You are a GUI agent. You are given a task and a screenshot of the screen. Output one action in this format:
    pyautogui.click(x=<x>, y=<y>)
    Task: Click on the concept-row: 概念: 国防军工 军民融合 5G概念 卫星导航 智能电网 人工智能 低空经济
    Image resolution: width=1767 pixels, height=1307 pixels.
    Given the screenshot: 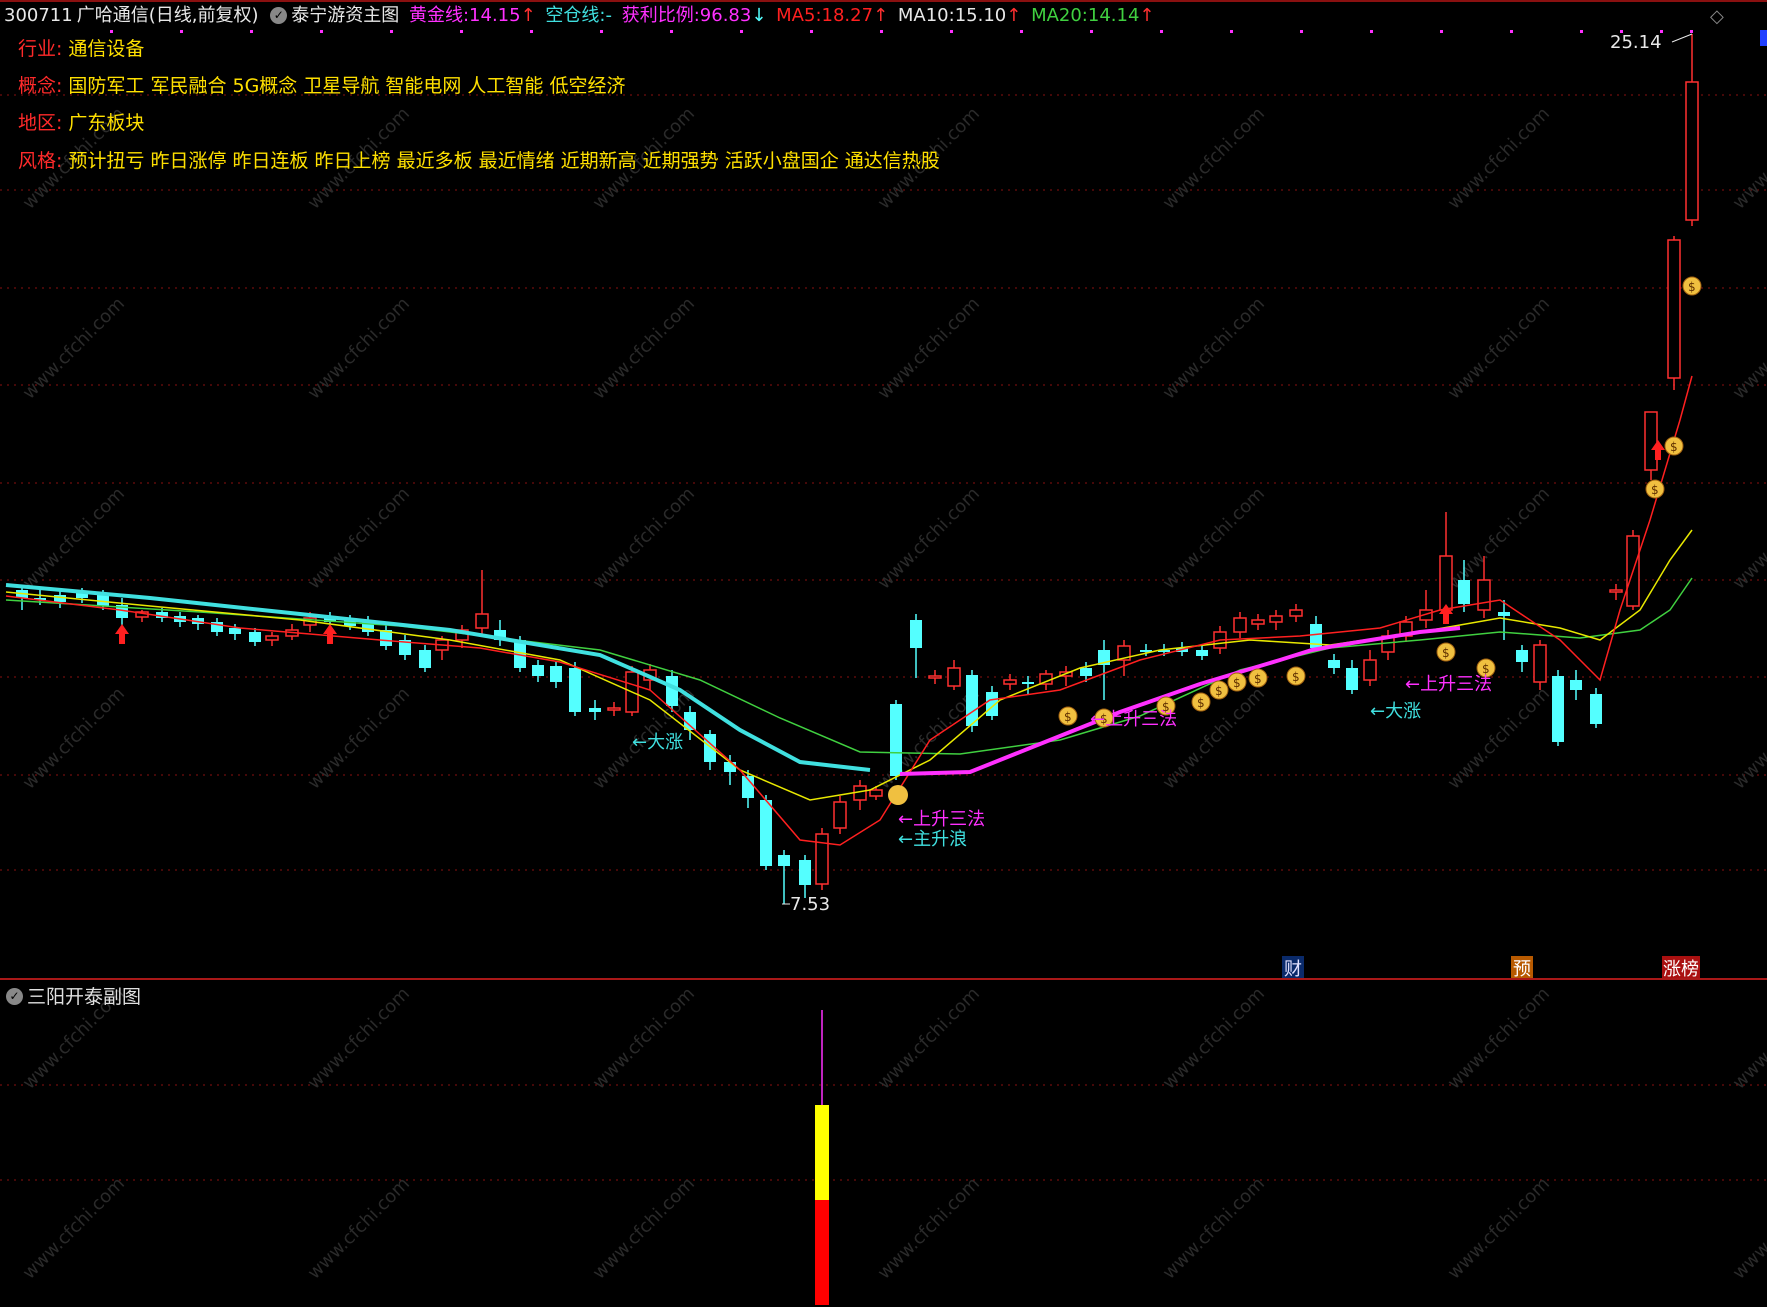 What is the action you would take?
    pyautogui.click(x=321, y=84)
    